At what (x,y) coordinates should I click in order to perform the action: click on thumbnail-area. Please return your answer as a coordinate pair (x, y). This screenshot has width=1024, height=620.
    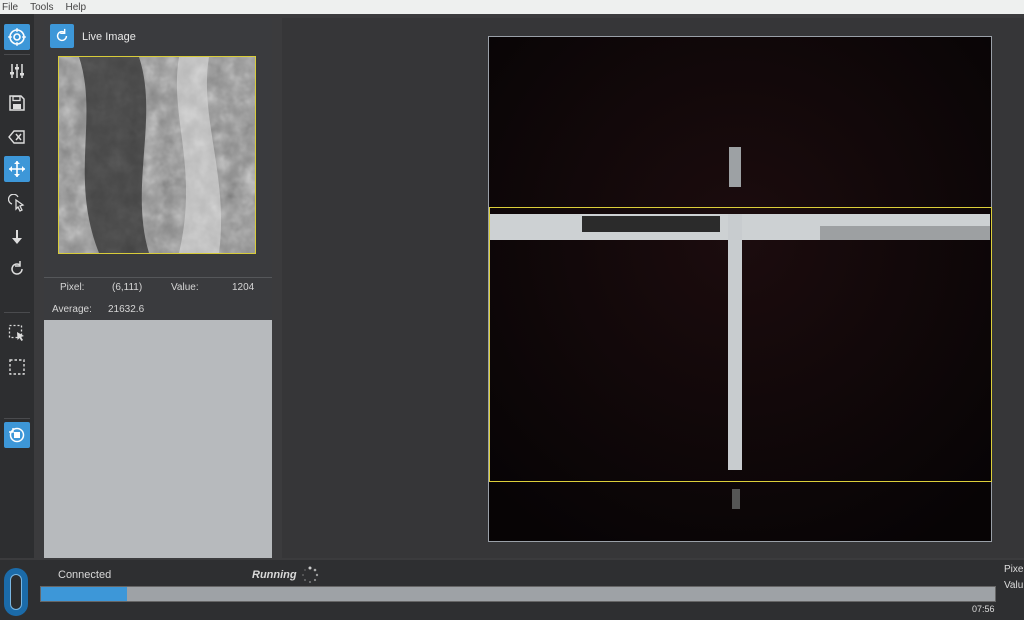
    Looking at the image, I should click on (158, 165).